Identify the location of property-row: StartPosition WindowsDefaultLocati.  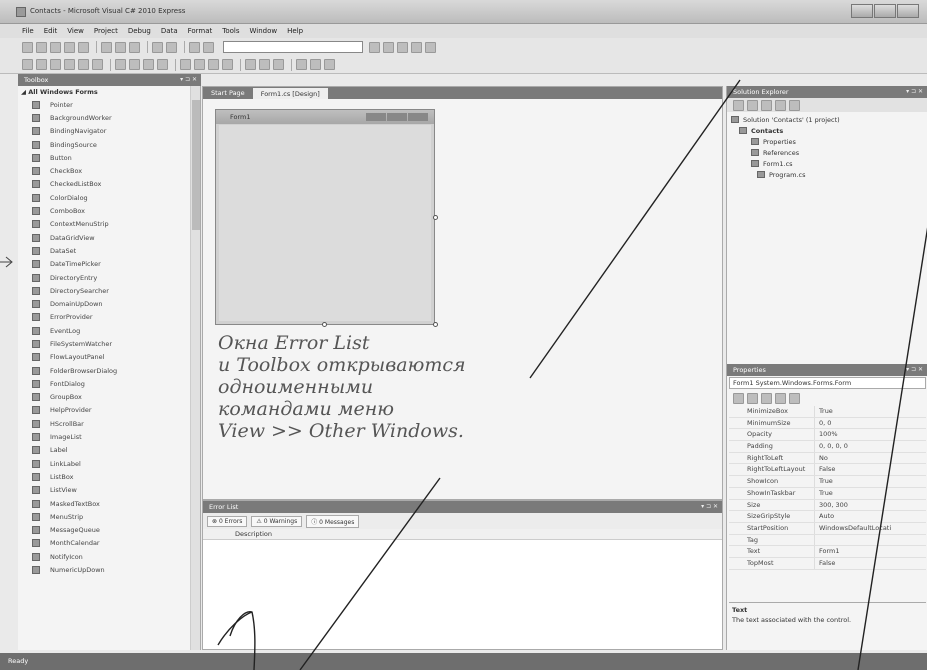
(827, 528).